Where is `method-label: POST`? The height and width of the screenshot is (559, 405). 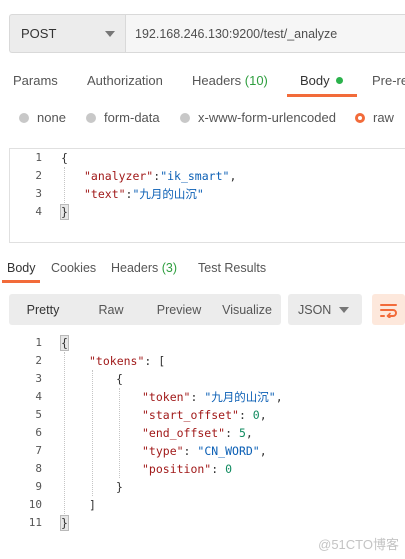 method-label: POST is located at coordinates (39, 33).